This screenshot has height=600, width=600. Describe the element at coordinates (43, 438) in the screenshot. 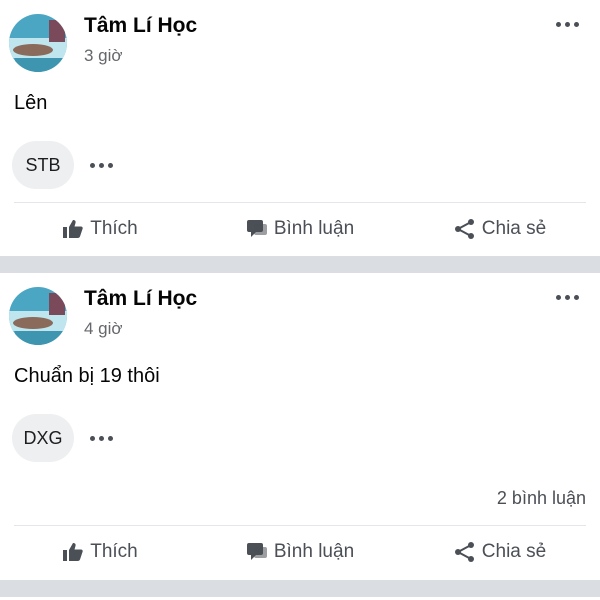

I see `stock-tag-button: DXG` at that location.